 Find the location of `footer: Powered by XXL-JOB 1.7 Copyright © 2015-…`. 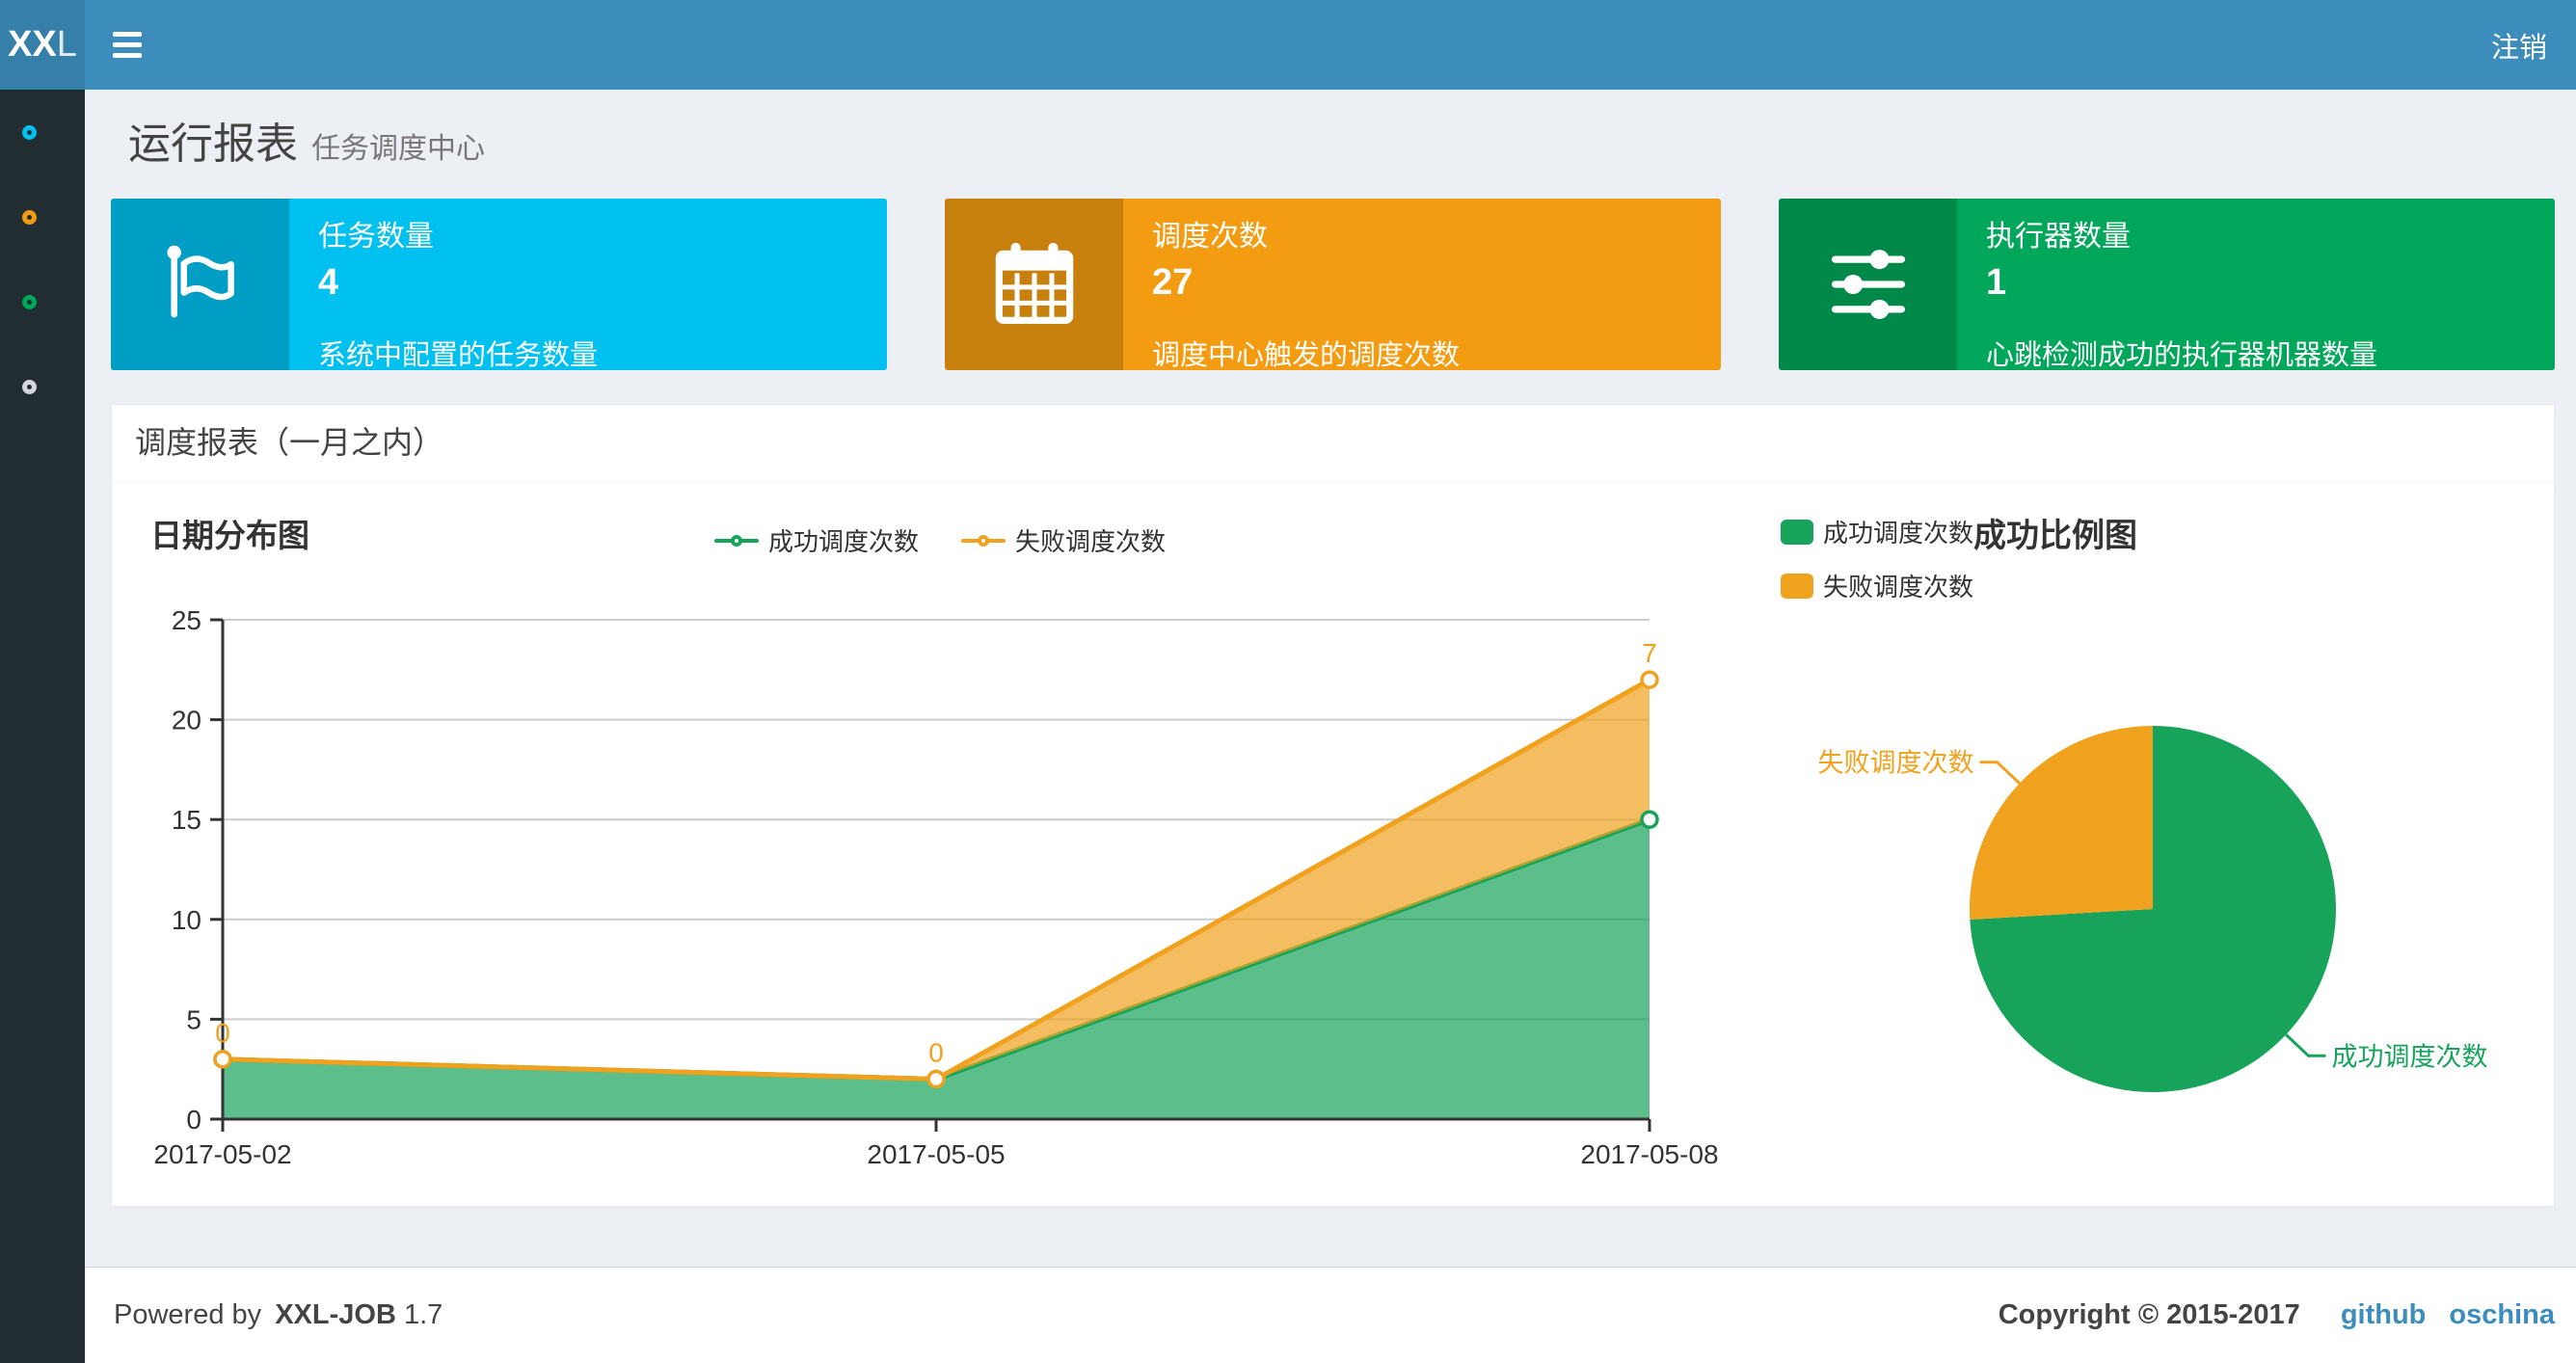

footer: Powered by XXL-JOB 1.7 Copyright © 2015-… is located at coordinates (1330, 1315).